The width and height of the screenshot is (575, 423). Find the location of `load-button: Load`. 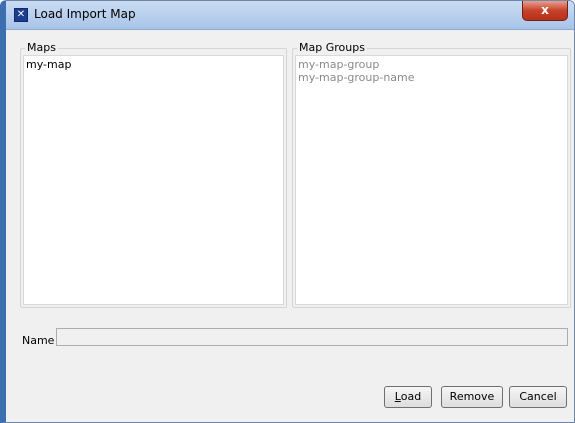

load-button: Load is located at coordinates (408, 397).